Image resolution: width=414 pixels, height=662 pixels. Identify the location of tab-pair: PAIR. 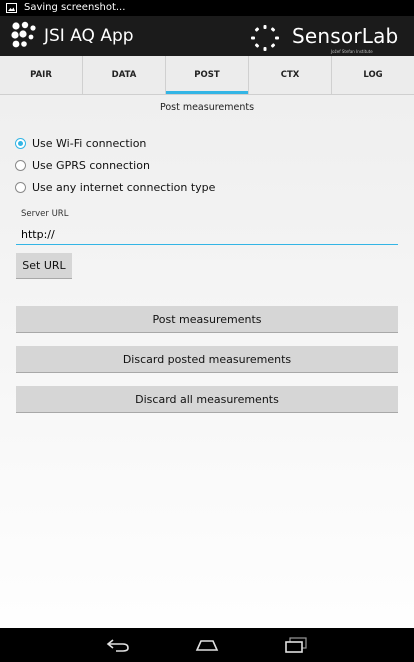
(41, 75).